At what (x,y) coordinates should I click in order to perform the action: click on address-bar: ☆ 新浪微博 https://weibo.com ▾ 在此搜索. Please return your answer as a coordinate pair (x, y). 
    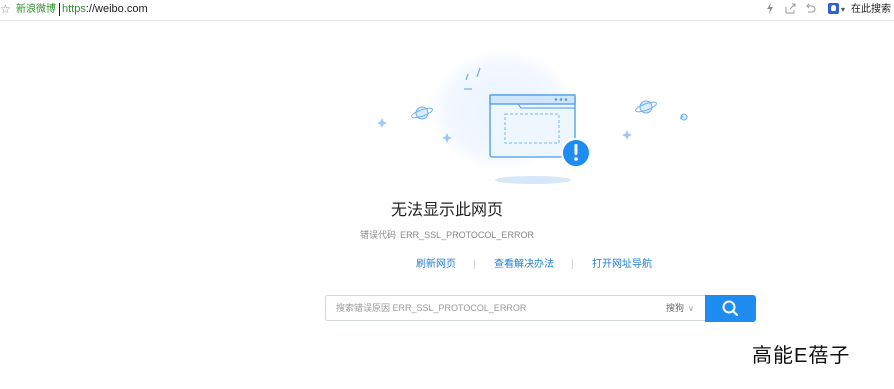
    Looking at the image, I should click on (447, 10).